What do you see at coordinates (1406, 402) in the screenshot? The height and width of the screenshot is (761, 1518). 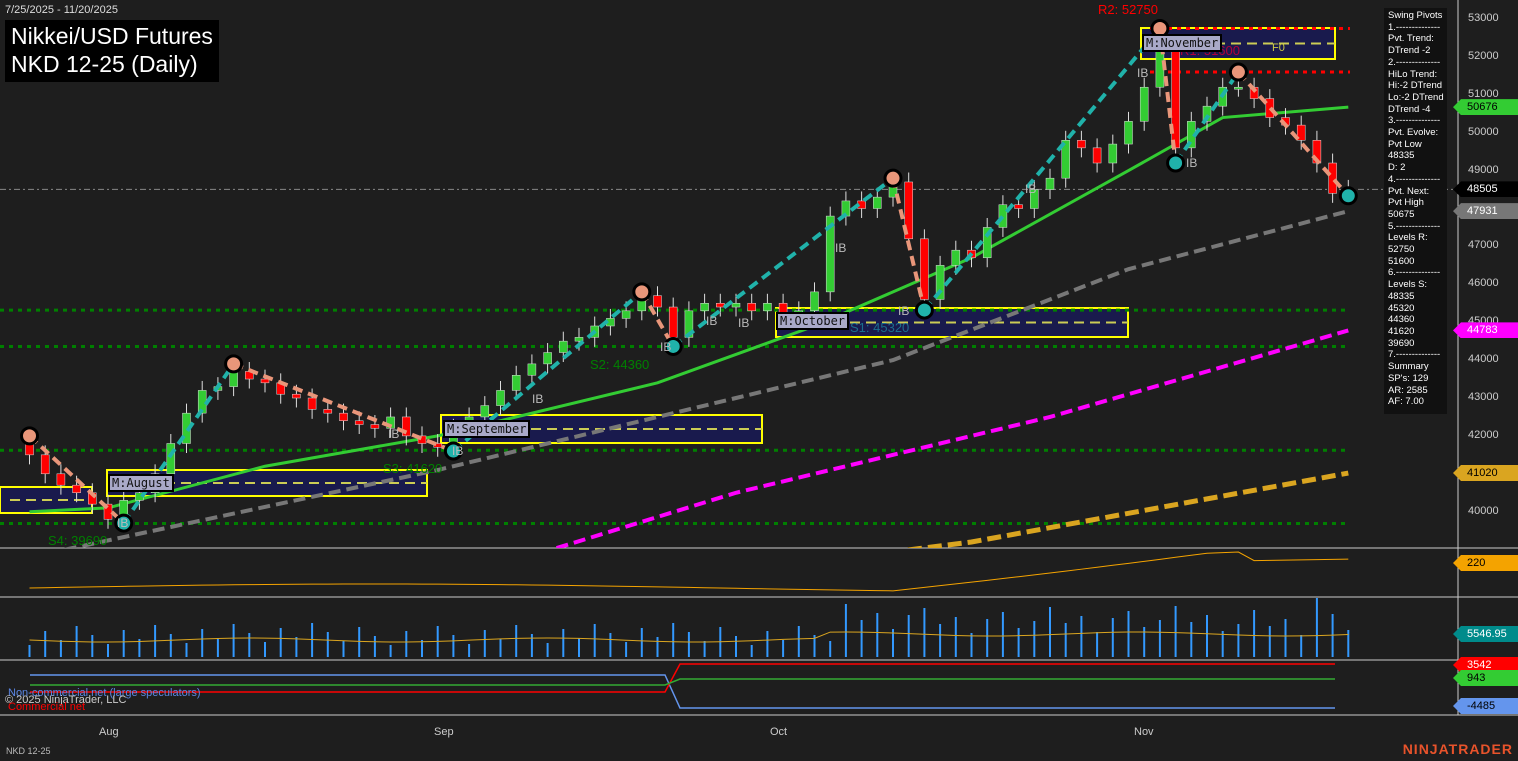 I see `info-line: AF: 7.00` at bounding box center [1406, 402].